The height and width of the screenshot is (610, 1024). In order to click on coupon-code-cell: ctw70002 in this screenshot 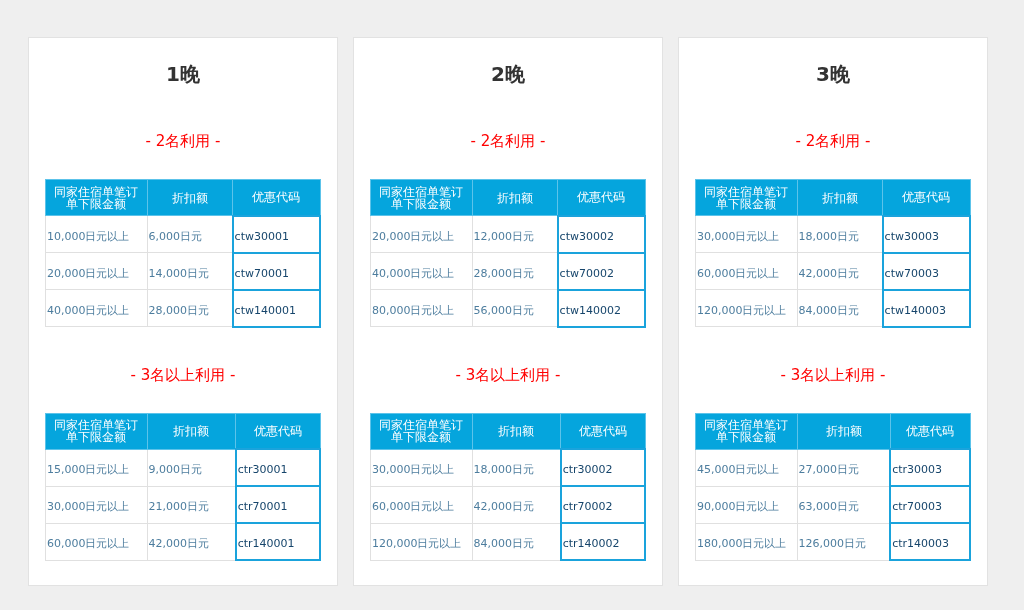, I will do `click(601, 271)`.